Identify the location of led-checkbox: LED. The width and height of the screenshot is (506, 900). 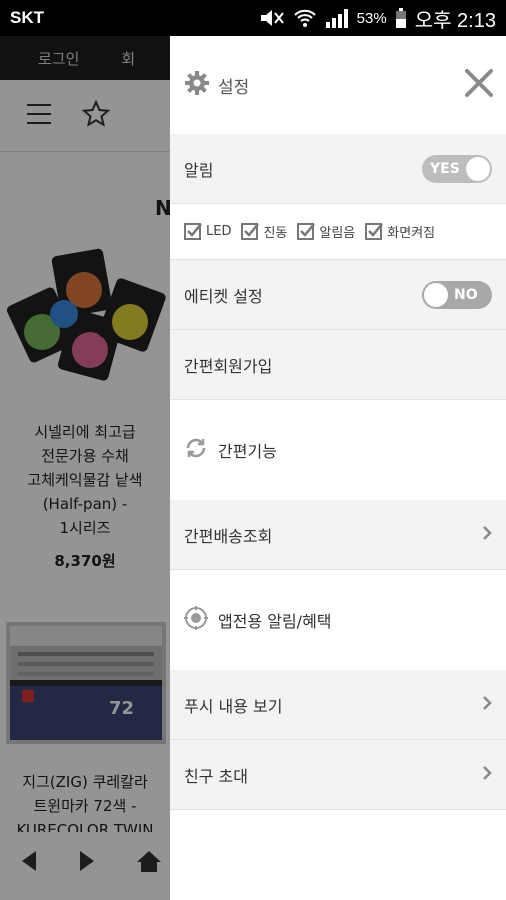
(207, 231).